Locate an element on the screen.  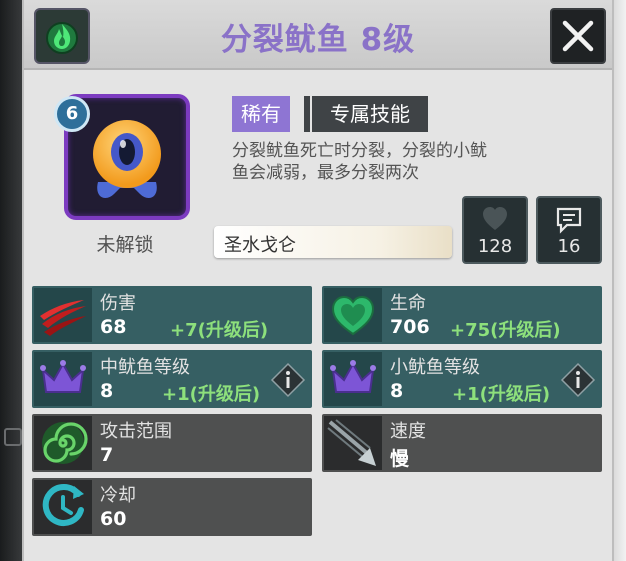
unit-description: 分裂鱿鱼死亡时分裂，分裂的小鱿 鱼会减弱，最多分裂两次 is located at coordinates (402, 162).